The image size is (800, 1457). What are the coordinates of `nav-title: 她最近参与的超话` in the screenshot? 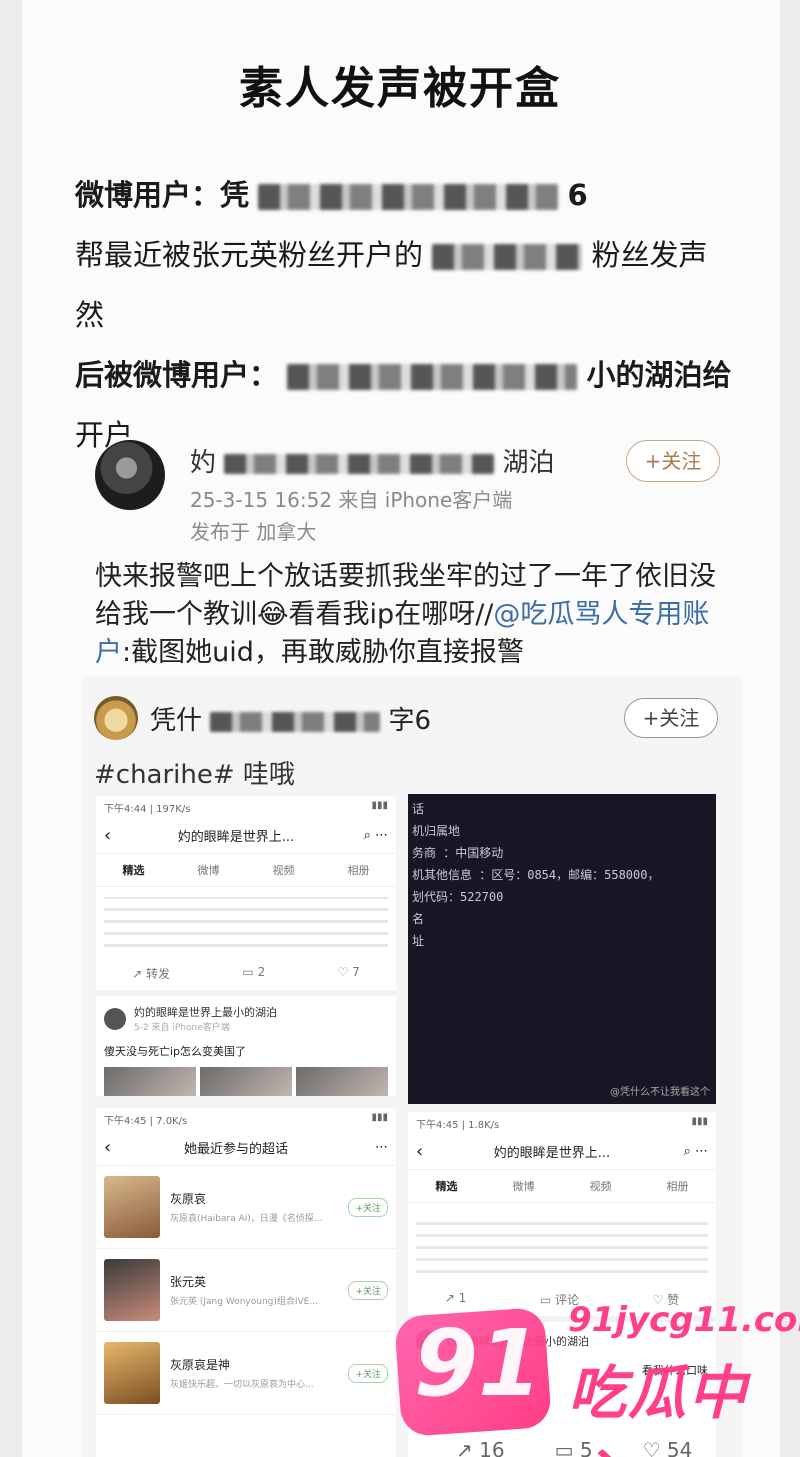 It's located at (235, 1149).